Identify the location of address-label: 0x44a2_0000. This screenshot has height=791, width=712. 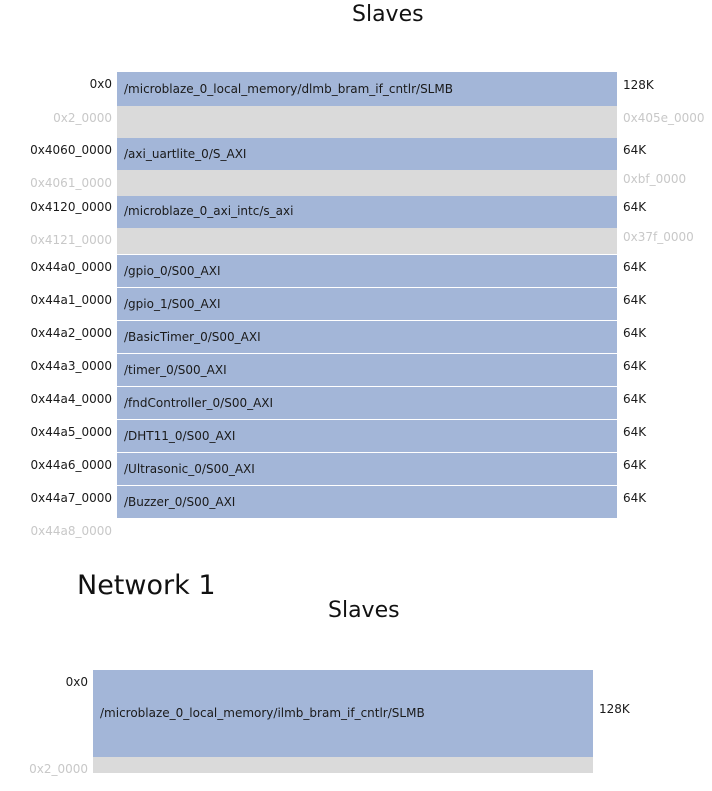
(71, 333).